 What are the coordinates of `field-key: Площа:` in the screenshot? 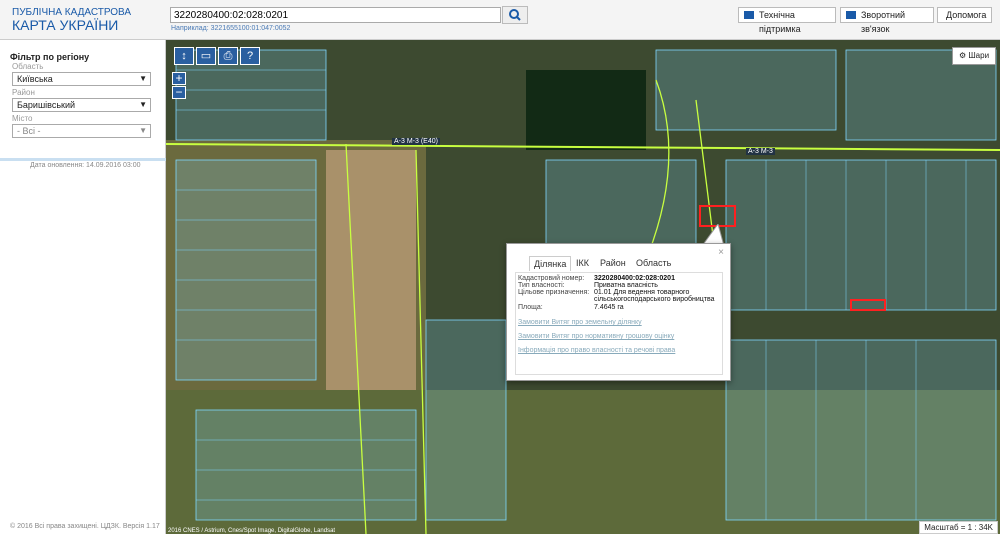 It's located at (530, 307).